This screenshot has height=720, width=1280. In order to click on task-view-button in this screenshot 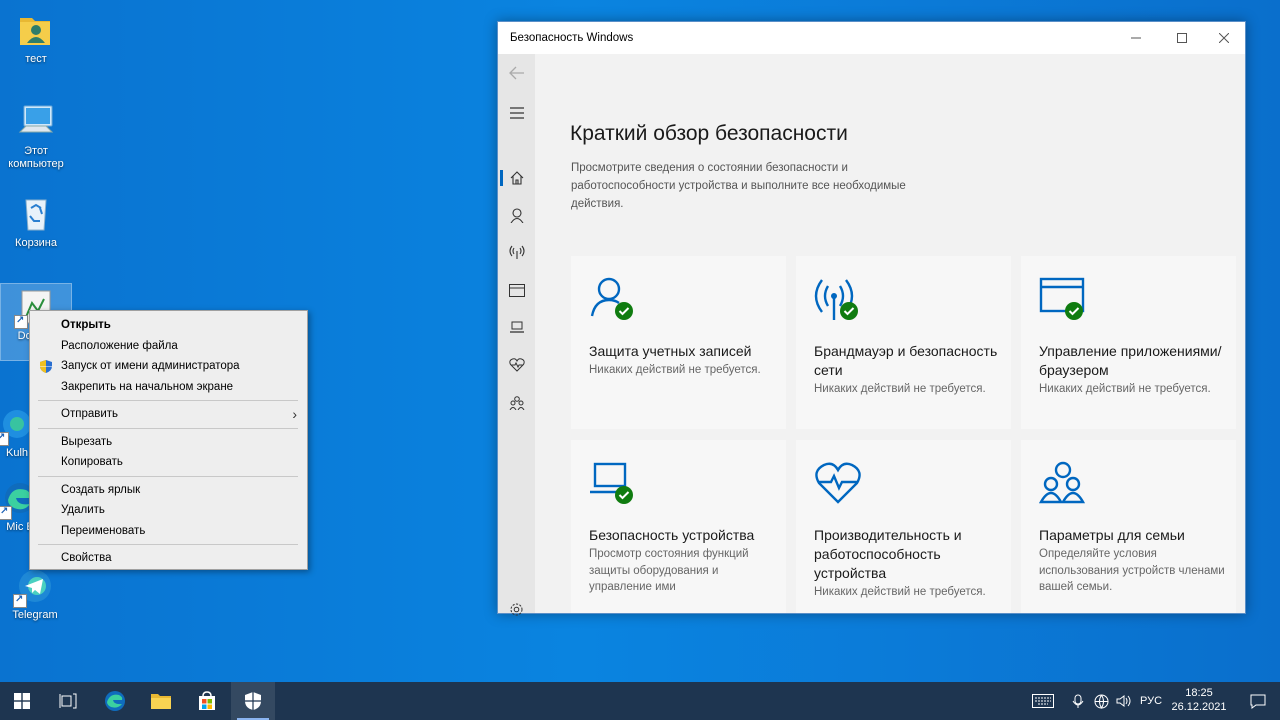, I will do `click(68, 701)`.